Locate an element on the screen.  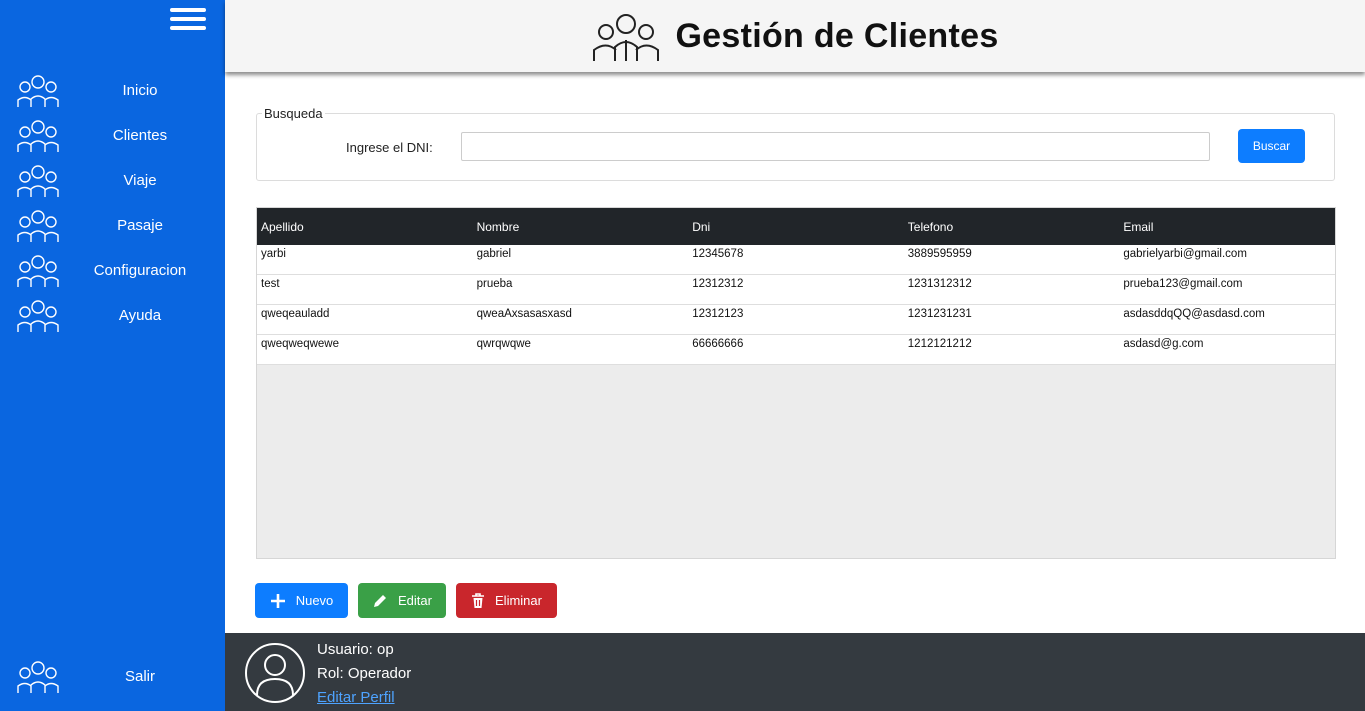
page-header: Gestión de Clientes is located at coordinates (795, 36).